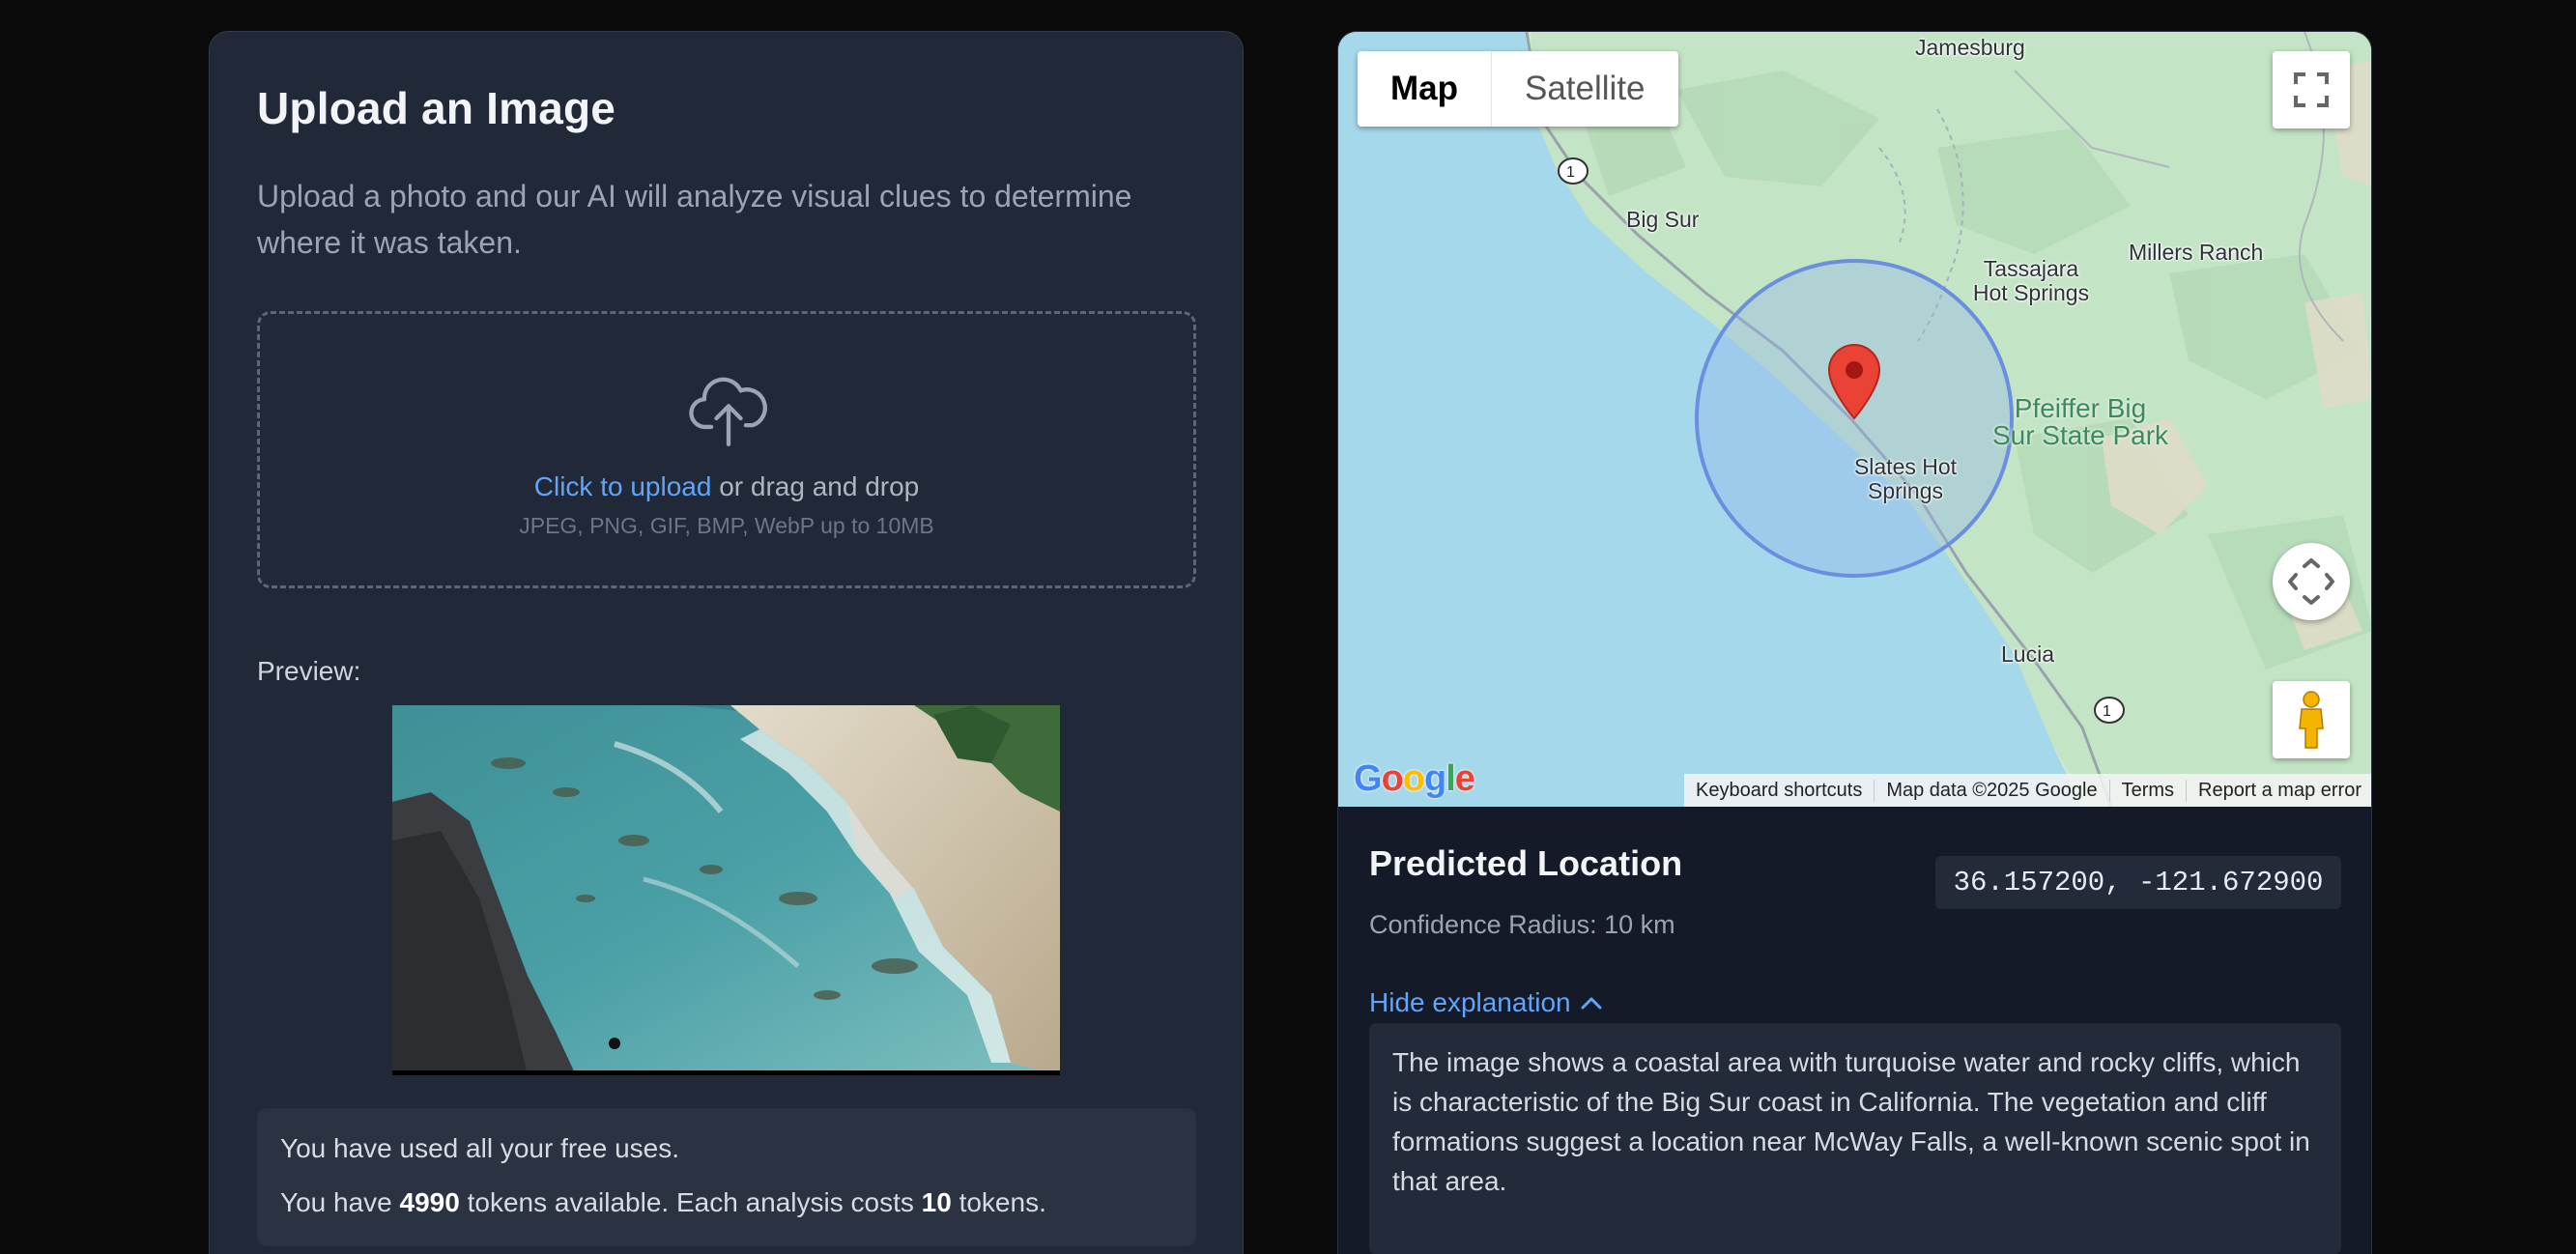 The height and width of the screenshot is (1254, 2576). Describe the element at coordinates (691, 1202) in the screenshot. I see `tokens-middle: tokens available. Each analysis costs` at that location.